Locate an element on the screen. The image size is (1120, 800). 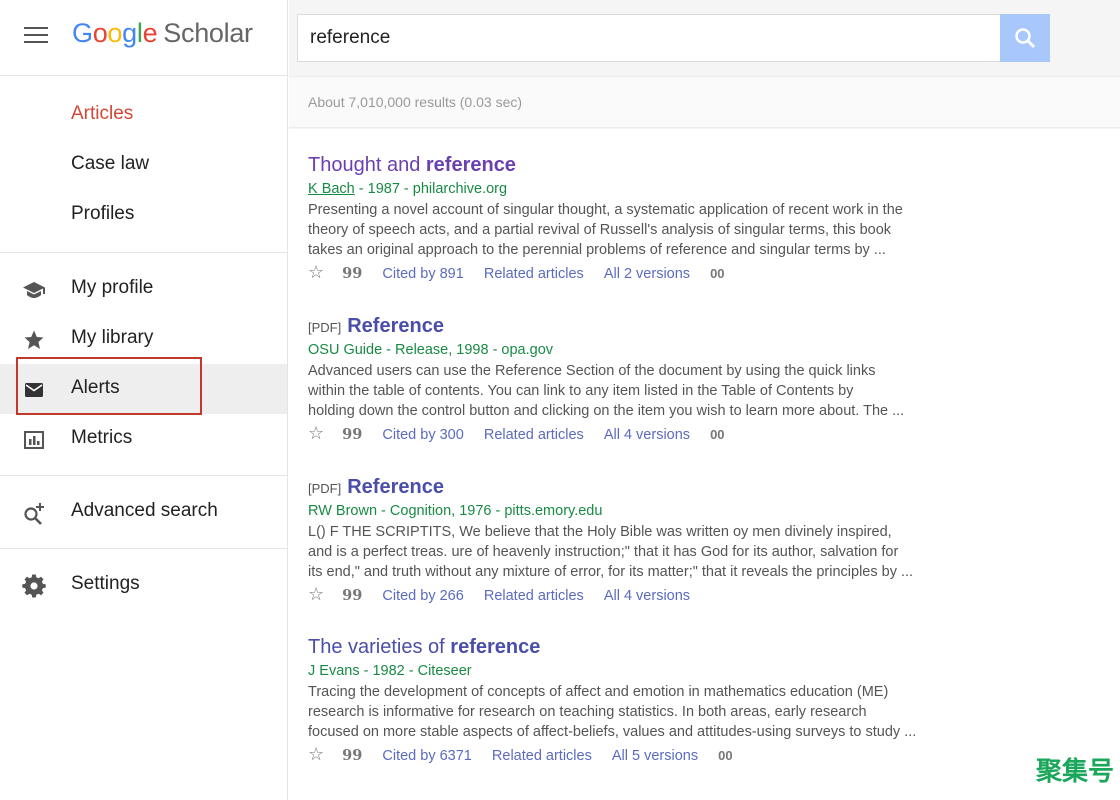
envelope-icon is located at coordinates (34, 390).